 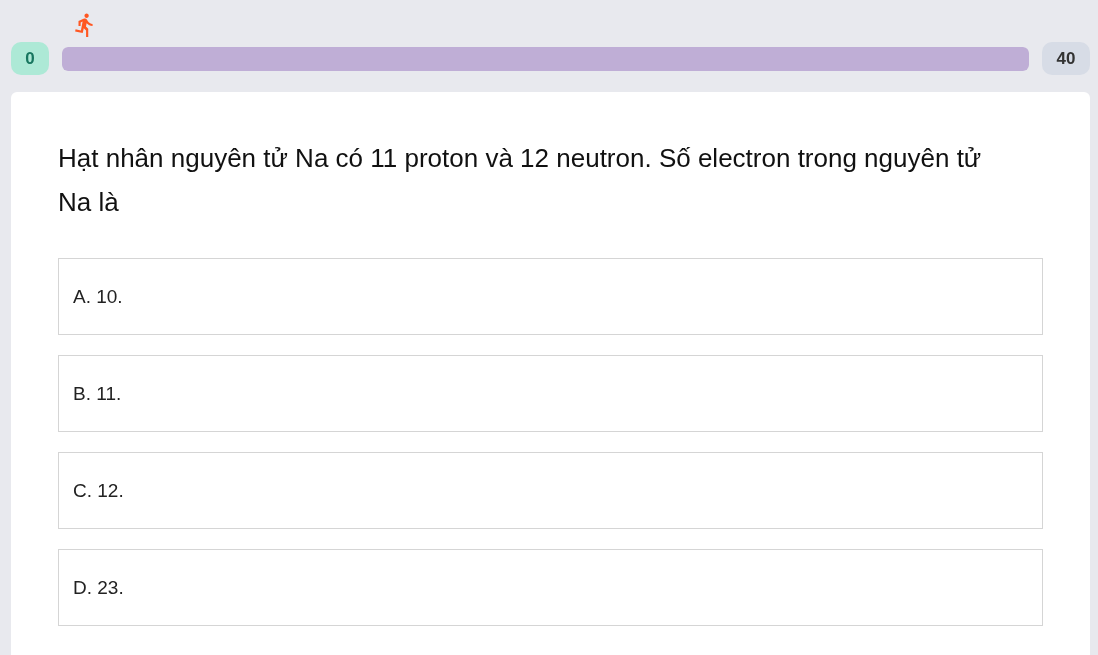 What do you see at coordinates (550, 587) in the screenshot?
I see `answer-option: D. 23.` at bounding box center [550, 587].